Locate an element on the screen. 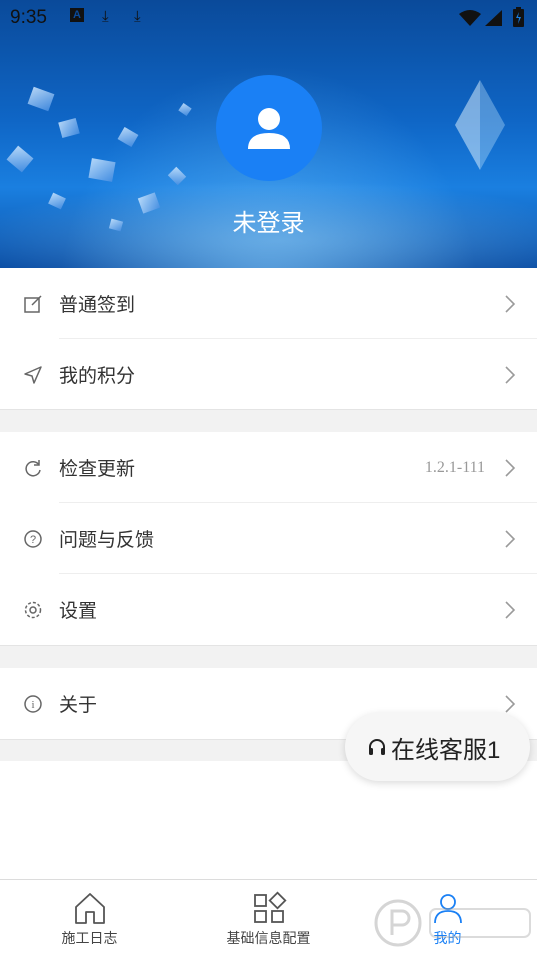  crystal-decoration is located at coordinates (480, 125).